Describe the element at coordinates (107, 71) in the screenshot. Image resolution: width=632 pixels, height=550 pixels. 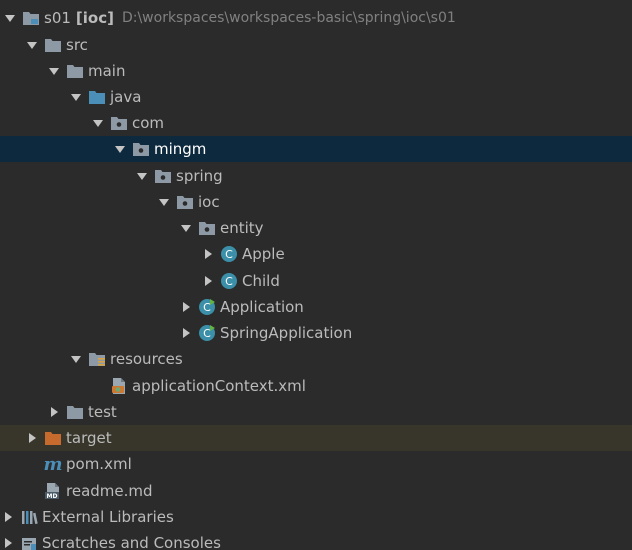
I see `tree-label: main` at that location.